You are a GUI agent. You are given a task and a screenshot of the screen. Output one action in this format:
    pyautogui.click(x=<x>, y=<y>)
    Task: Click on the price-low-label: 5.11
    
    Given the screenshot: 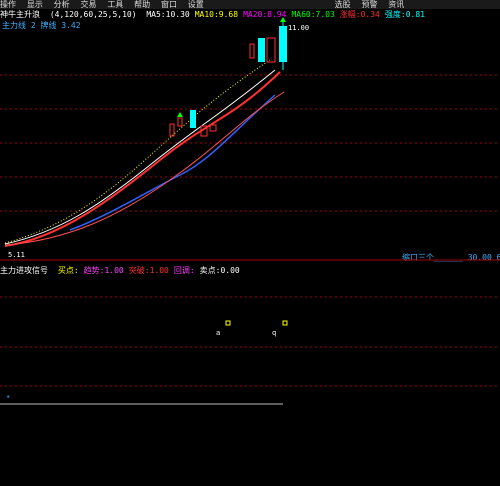 What is the action you would take?
    pyautogui.click(x=16, y=255)
    